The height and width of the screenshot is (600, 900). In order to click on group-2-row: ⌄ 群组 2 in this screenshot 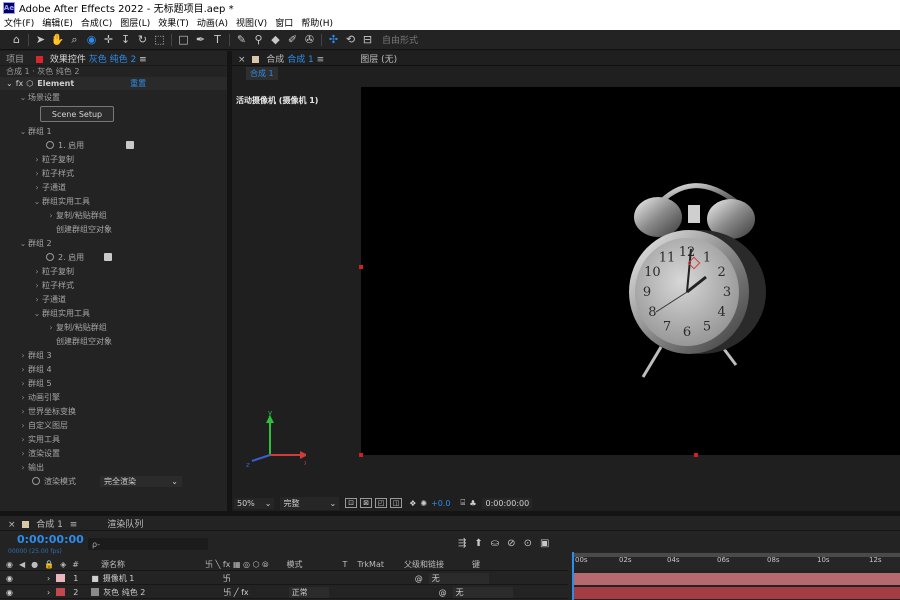, I will do `click(113, 243)`.